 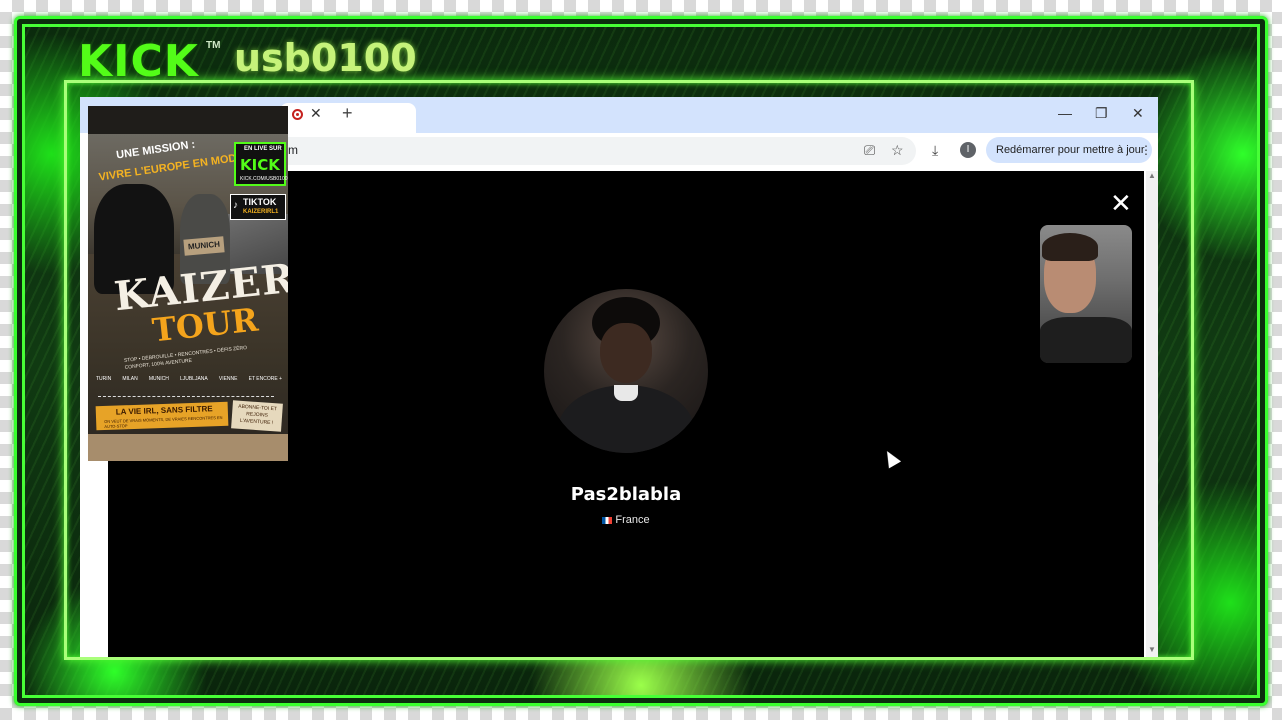 I want to click on country-label: France, so click(x=632, y=520).